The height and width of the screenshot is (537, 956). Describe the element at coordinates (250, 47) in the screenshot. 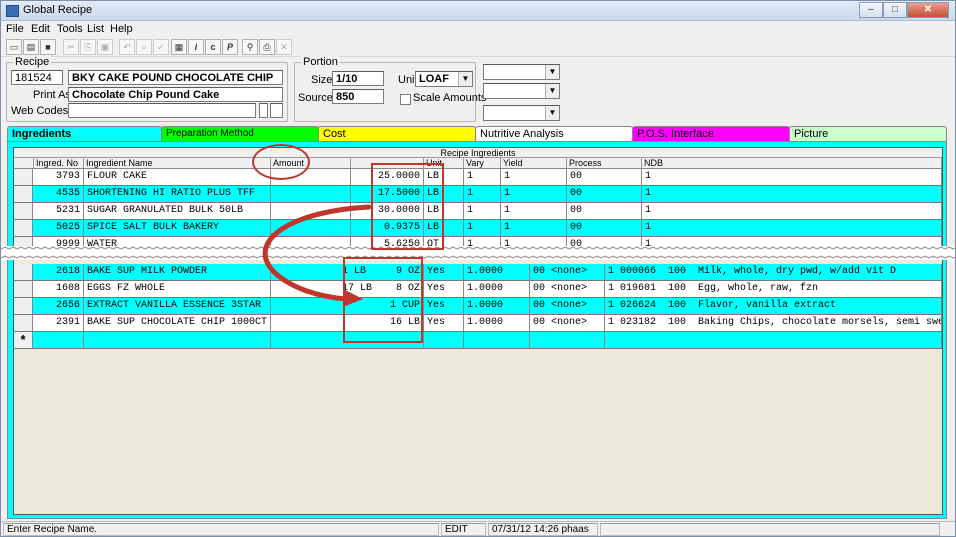

I see `binoculars-icon: ⚲` at that location.